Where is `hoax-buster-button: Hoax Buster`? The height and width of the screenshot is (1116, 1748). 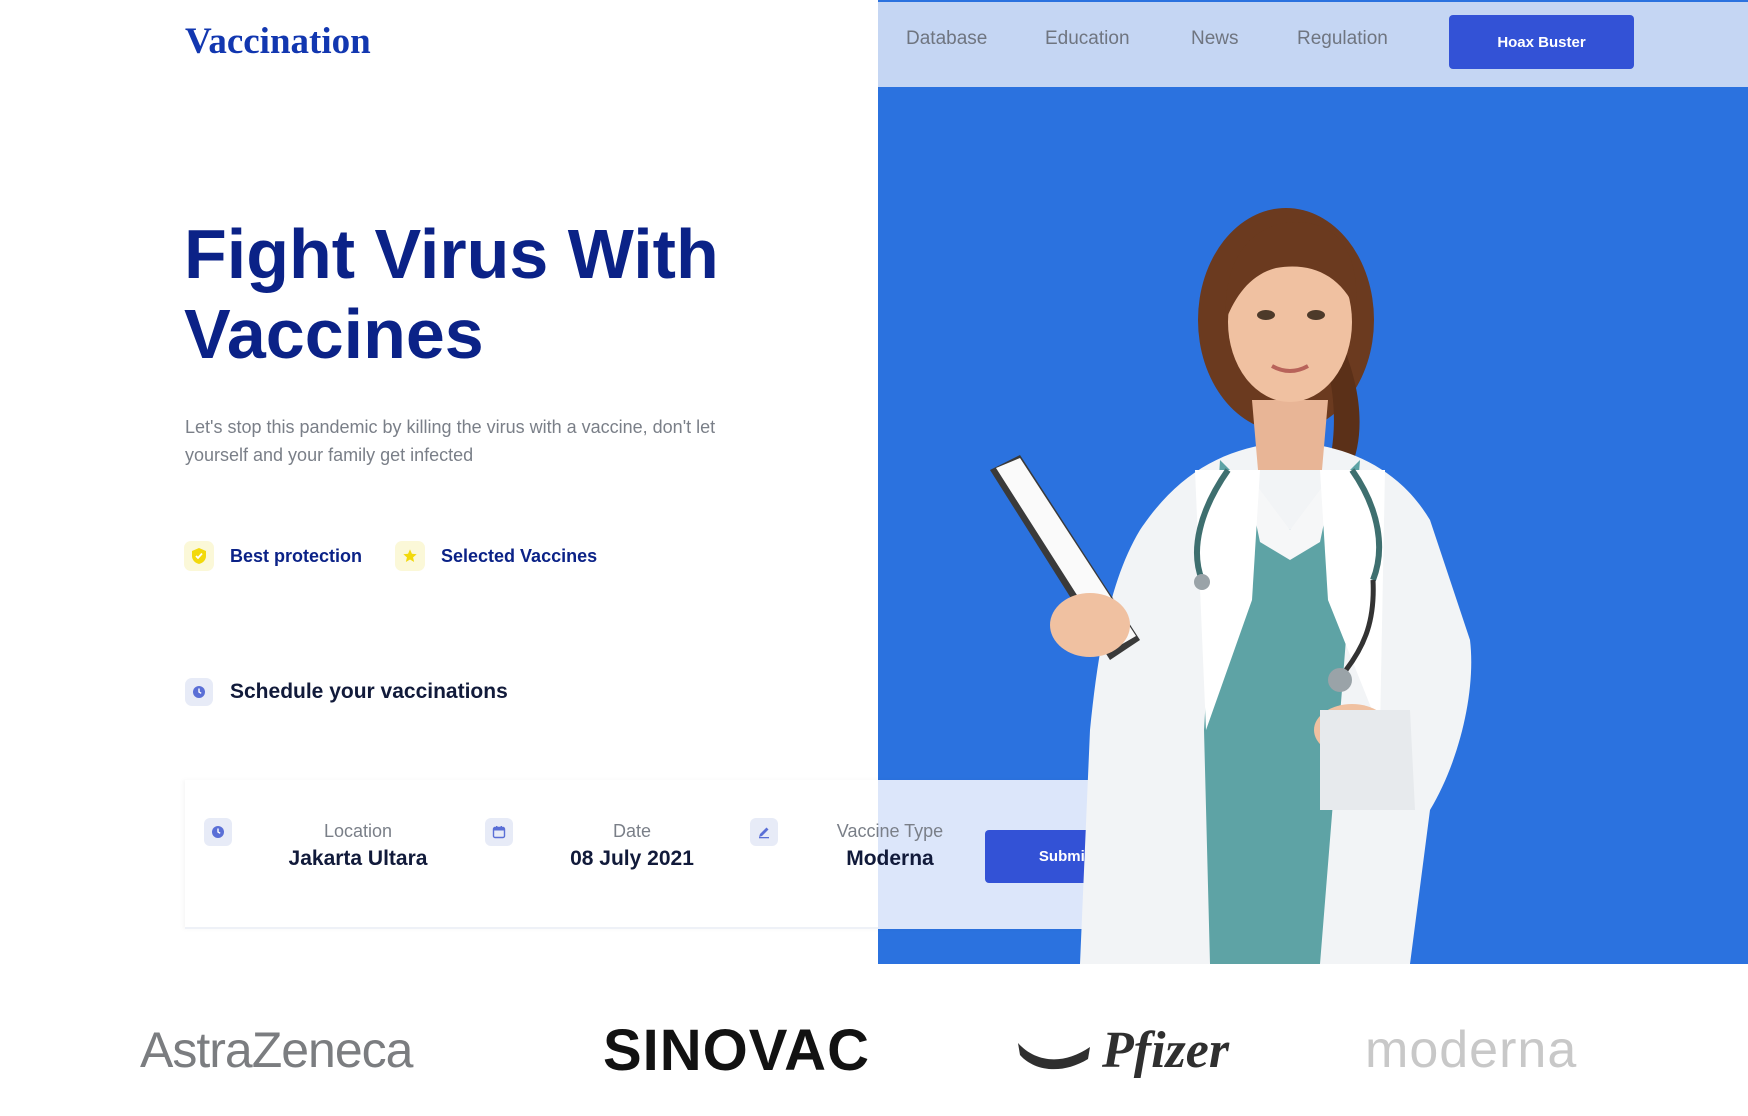
hoax-buster-button: Hoax Buster is located at coordinates (1541, 42).